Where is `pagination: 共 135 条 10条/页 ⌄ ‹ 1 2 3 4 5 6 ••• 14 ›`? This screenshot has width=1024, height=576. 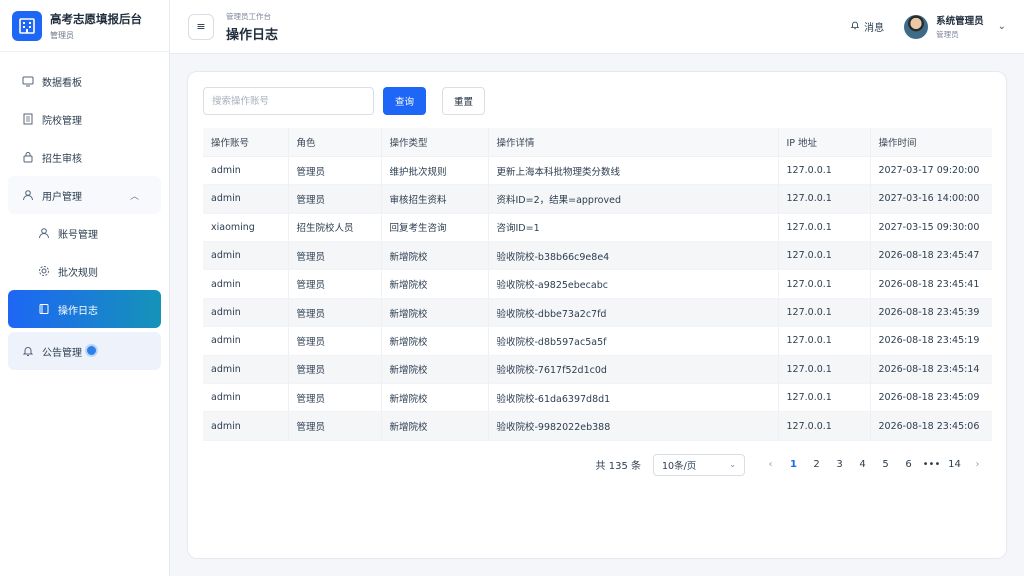 pagination: 共 135 条 10条/页 ⌄ ‹ 1 2 3 4 5 6 ••• 14 › is located at coordinates (597, 464).